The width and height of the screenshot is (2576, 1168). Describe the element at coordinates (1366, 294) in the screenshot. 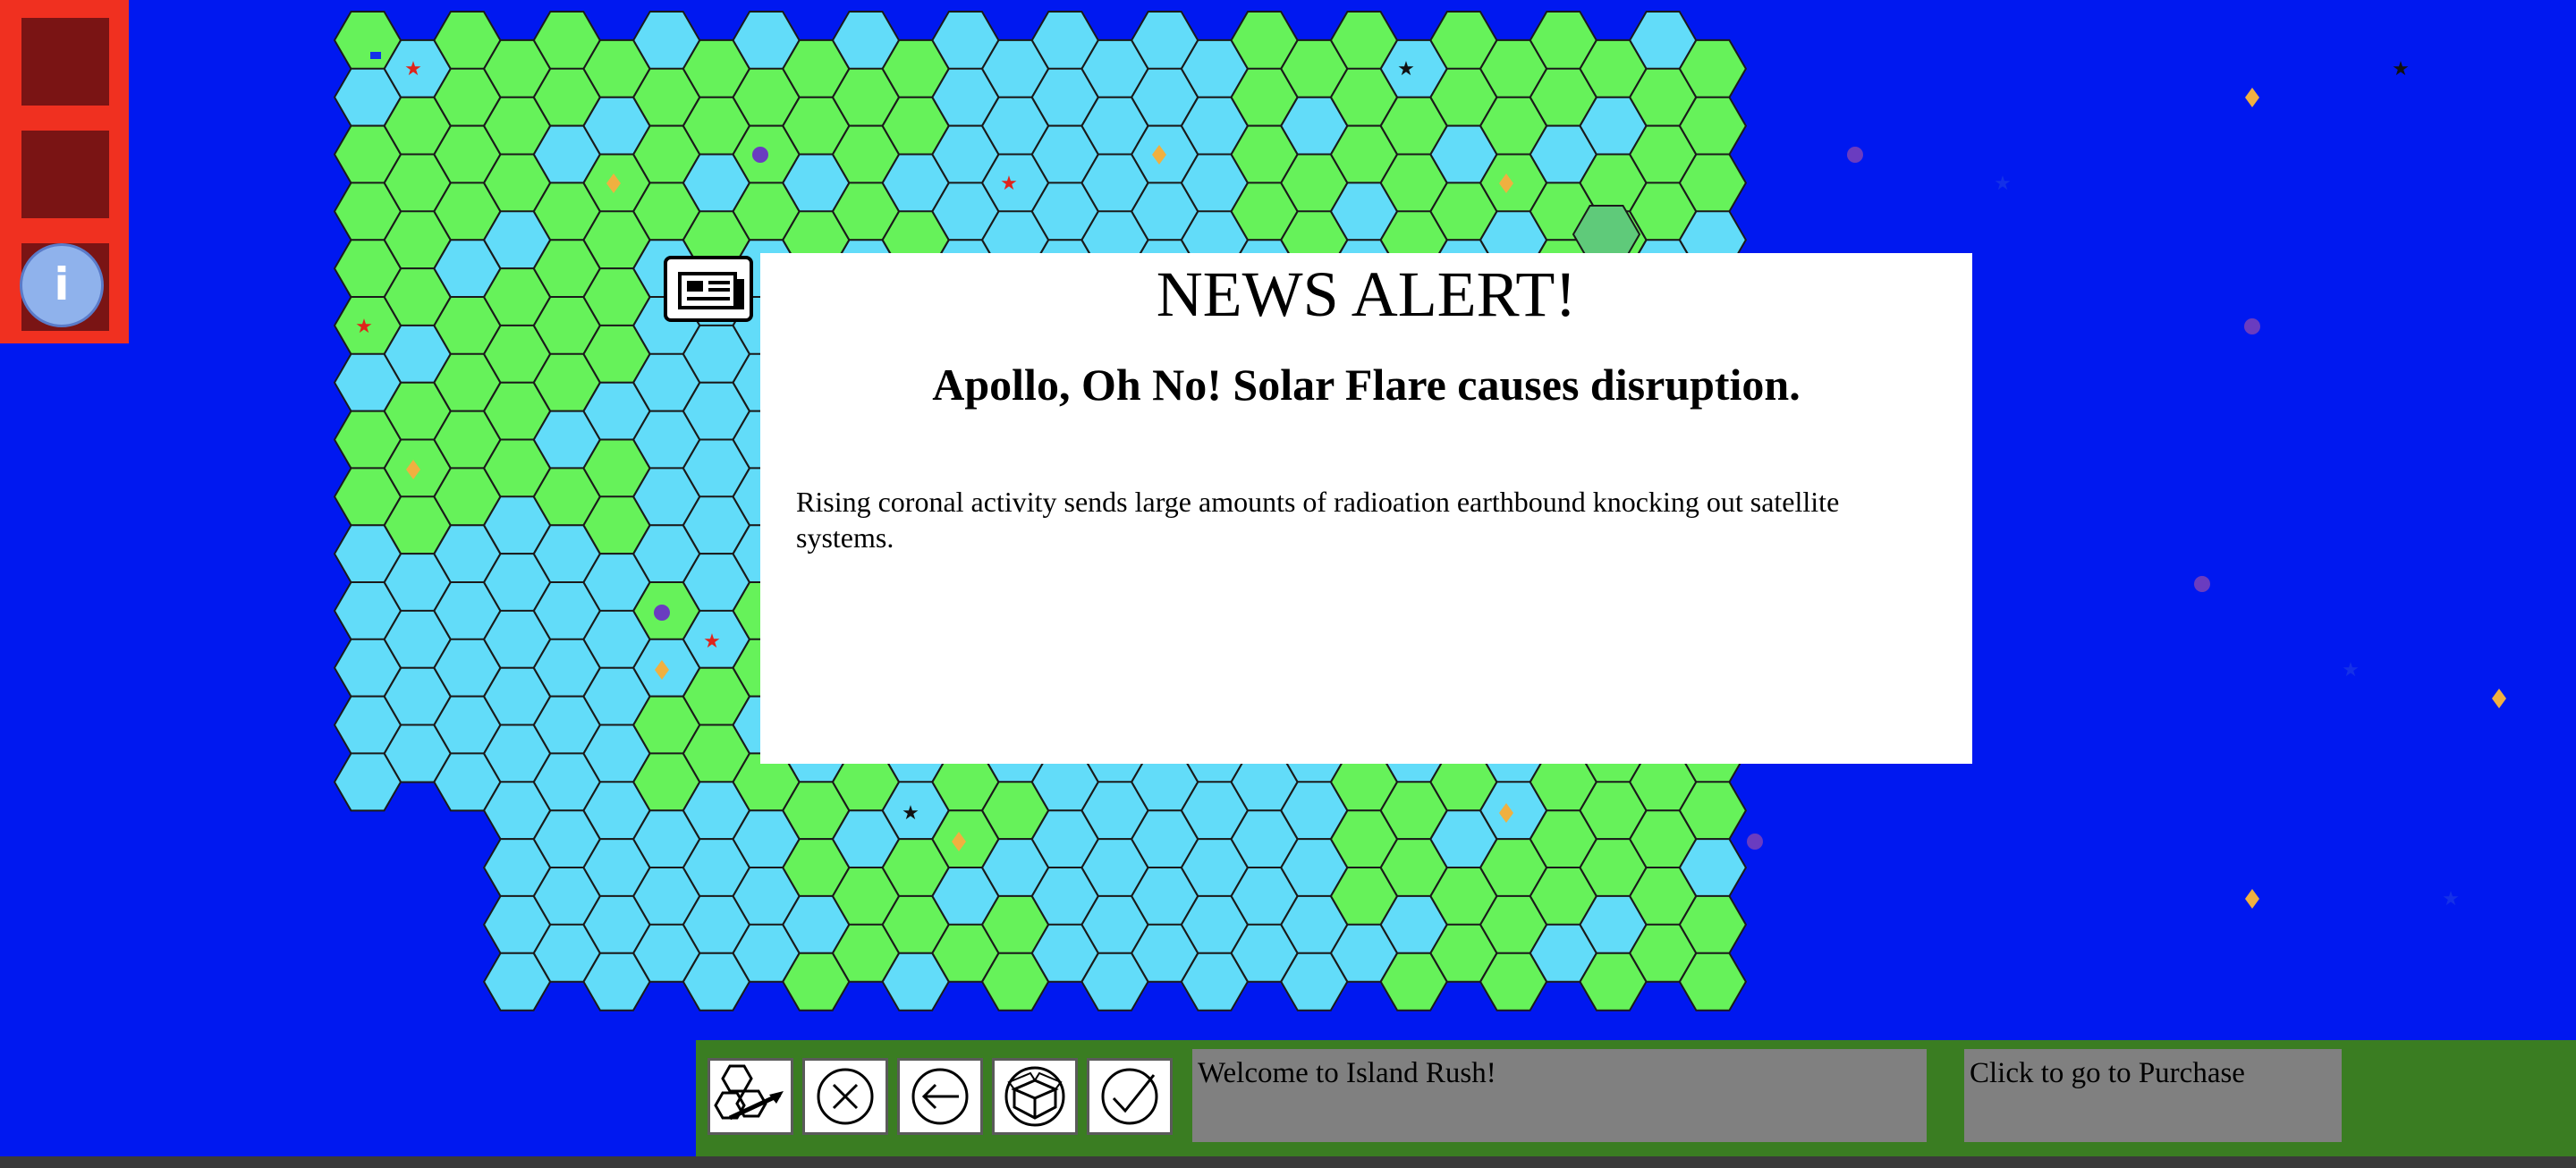

I see `news-alert-title: NEWS ALERT!` at that location.